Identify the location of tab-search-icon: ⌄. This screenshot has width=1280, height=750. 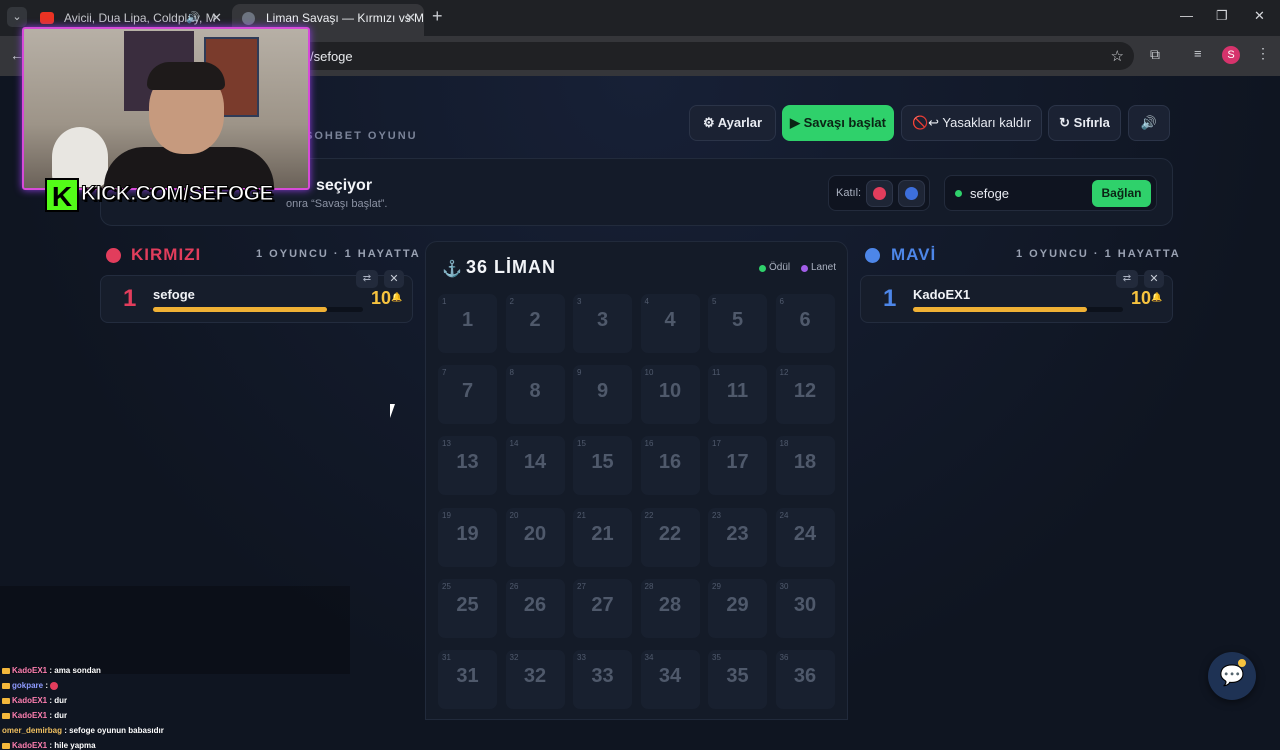
(17, 17).